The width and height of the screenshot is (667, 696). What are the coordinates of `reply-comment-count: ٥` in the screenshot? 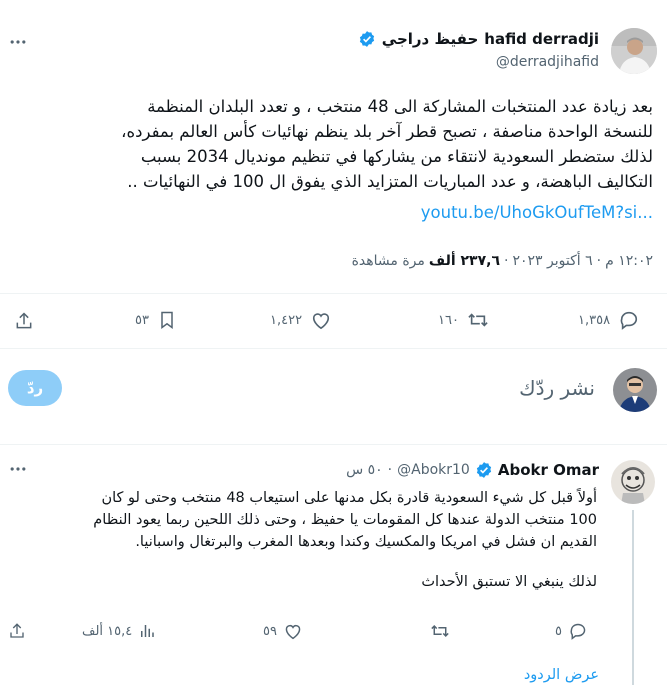 It's located at (558, 631).